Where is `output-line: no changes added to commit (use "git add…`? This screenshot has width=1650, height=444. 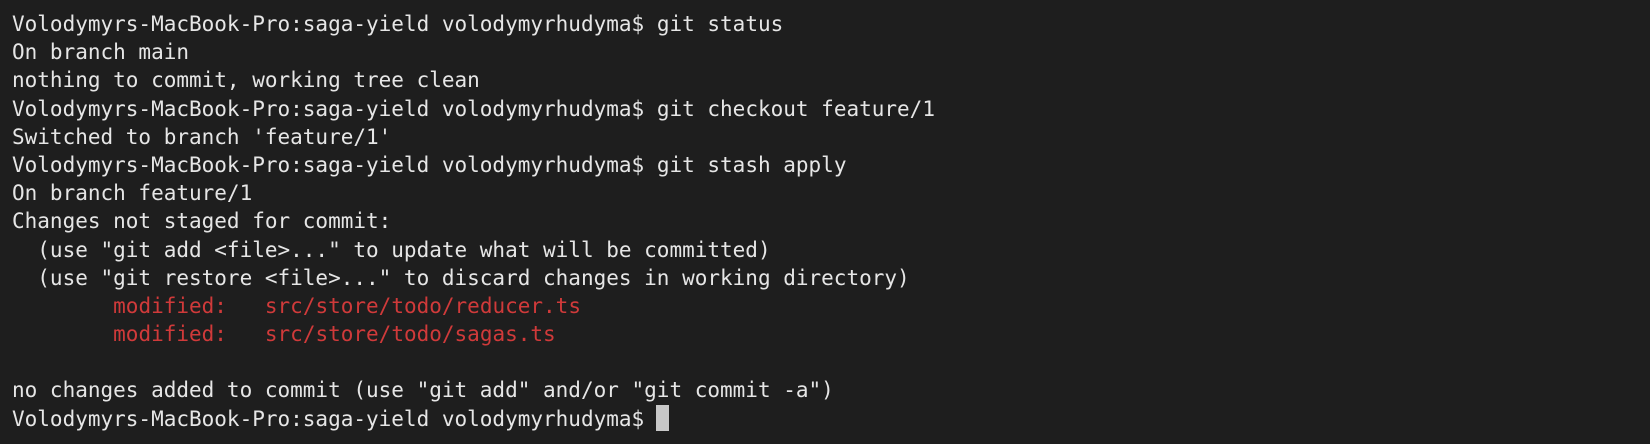
output-line: no changes added to commit (use "git add… is located at coordinates (423, 390).